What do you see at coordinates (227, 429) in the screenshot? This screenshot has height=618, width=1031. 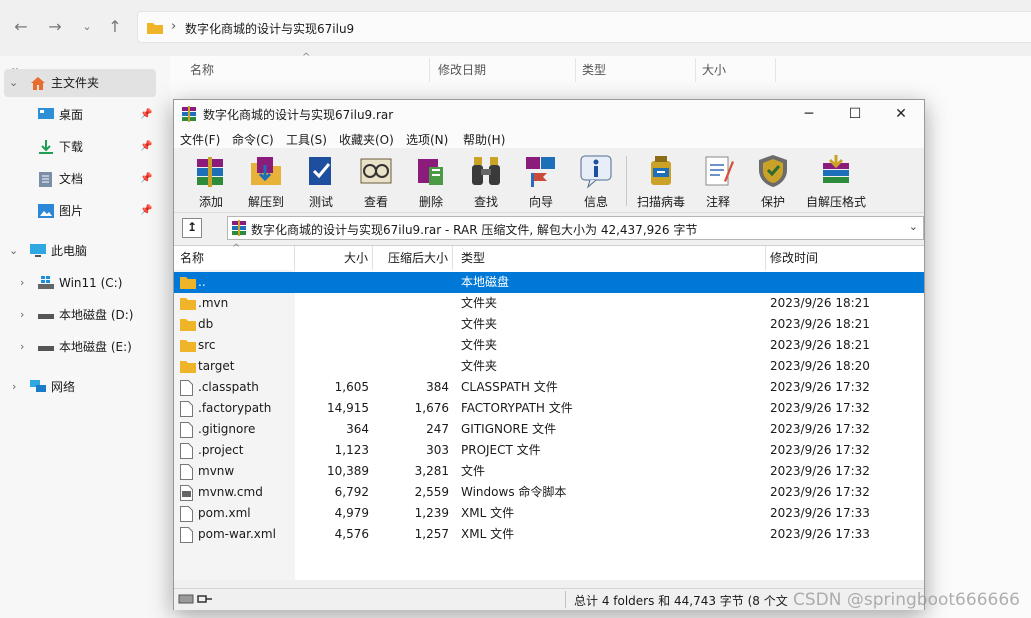 I see `file-name: .gitignore` at bounding box center [227, 429].